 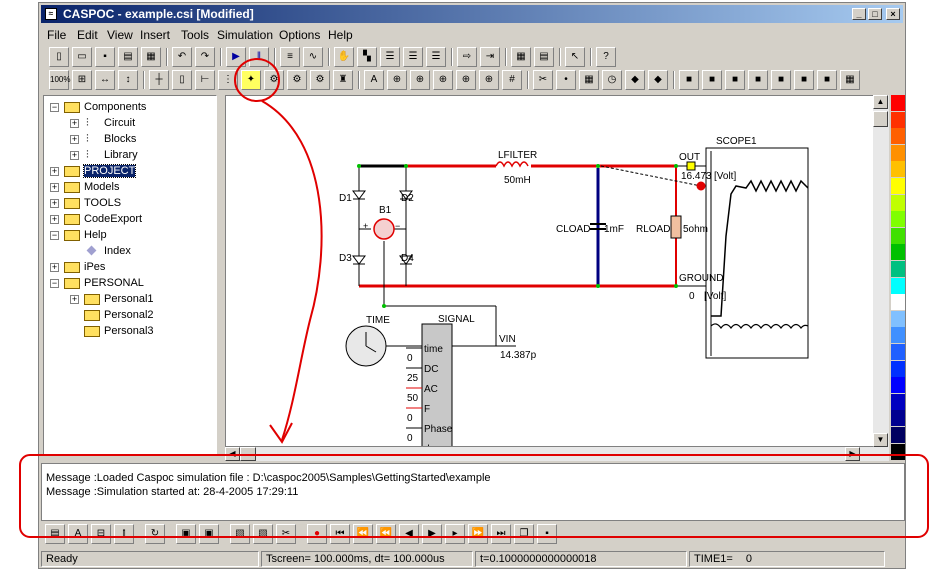 I want to click on wire-button: ┼, so click(x=159, y=80).